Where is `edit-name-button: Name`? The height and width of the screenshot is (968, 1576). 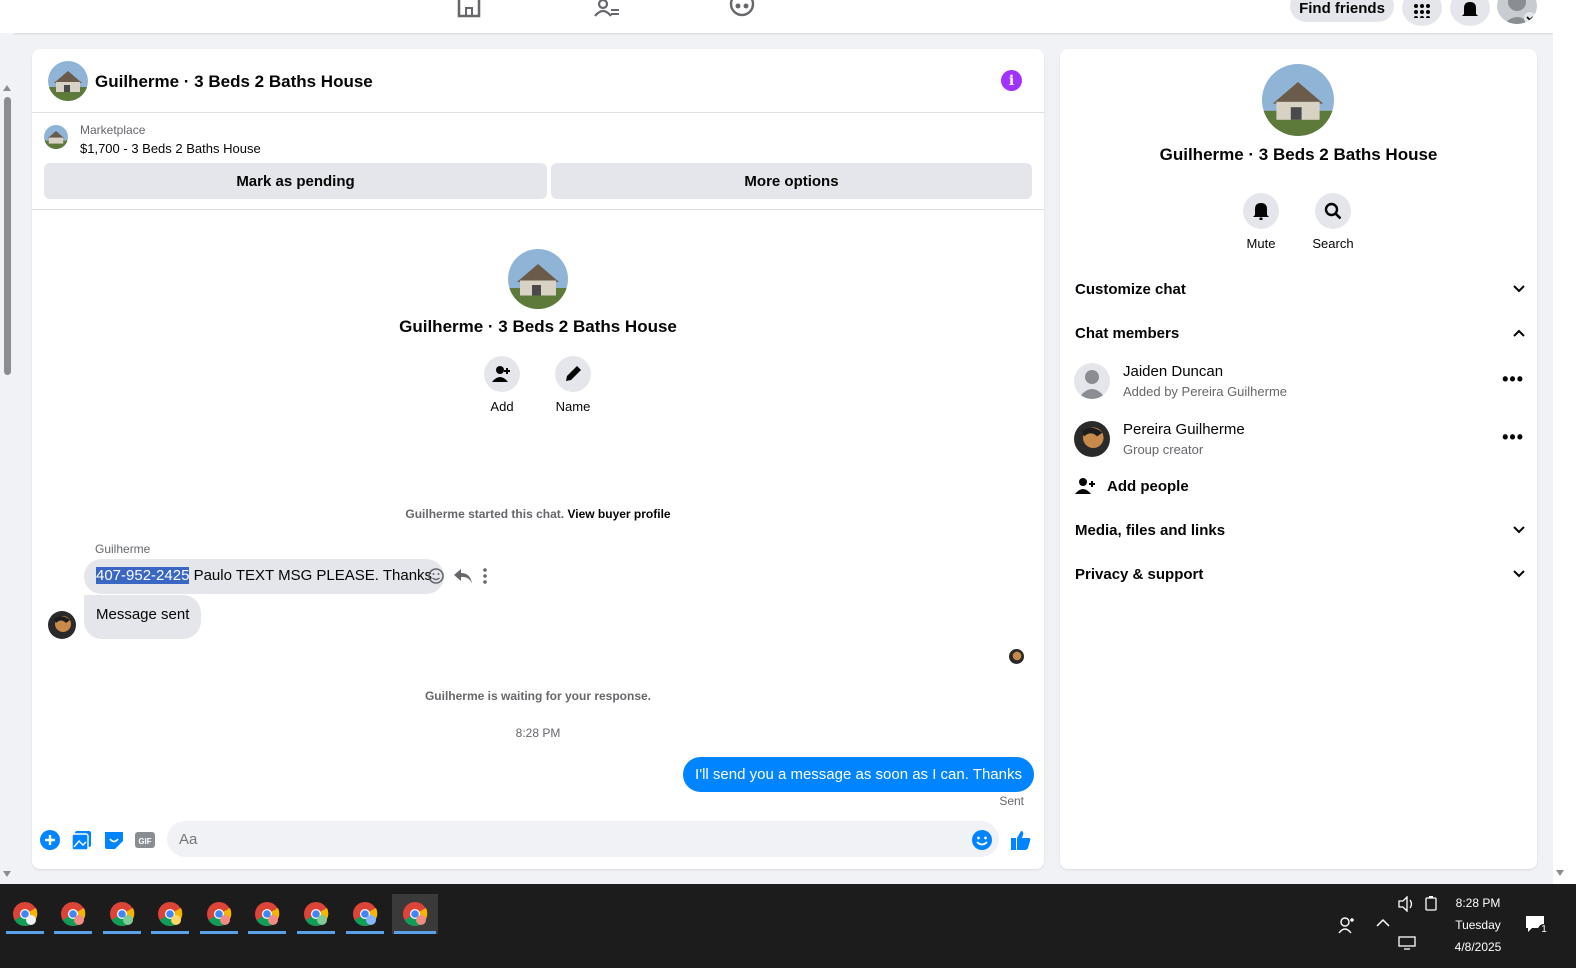 edit-name-button: Name is located at coordinates (573, 385).